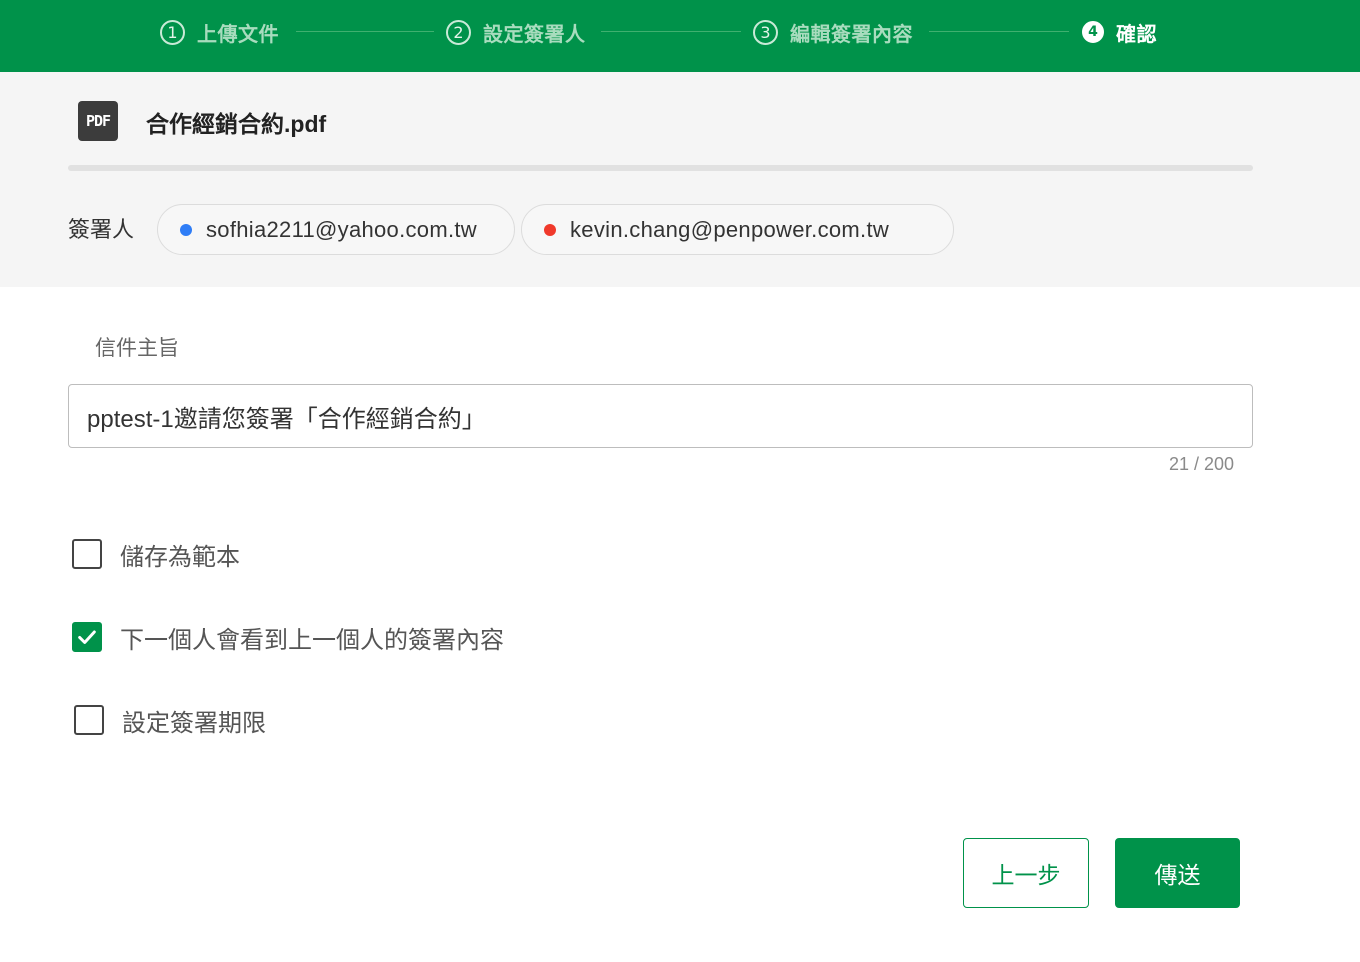 Image resolution: width=1360 pixels, height=962 pixels. What do you see at coordinates (172, 32) in the screenshot?
I see `step-number-1: 1` at bounding box center [172, 32].